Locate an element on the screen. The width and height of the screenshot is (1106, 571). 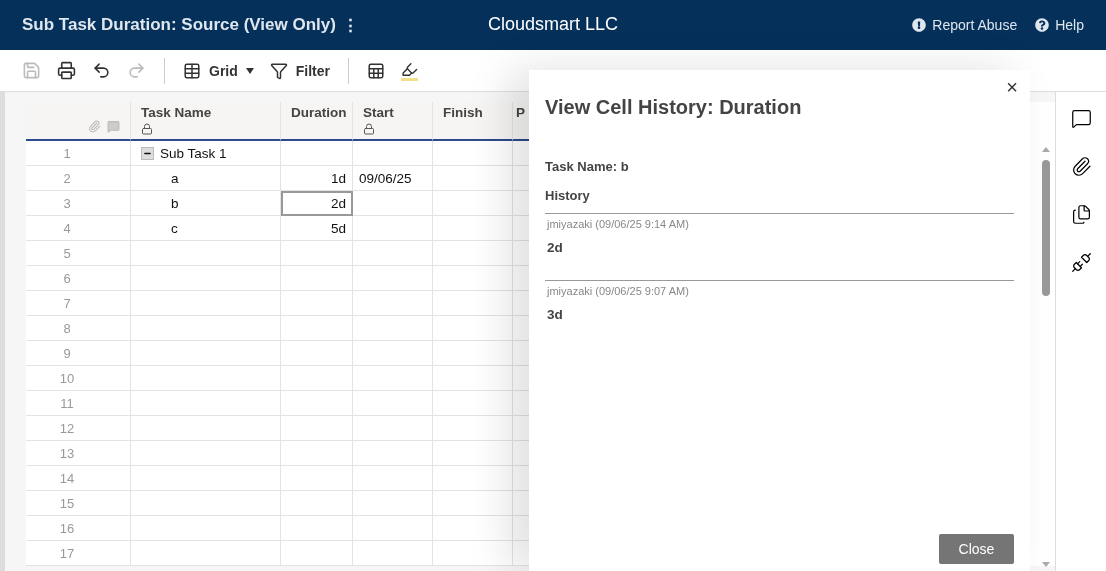
row-number: 2 is located at coordinates (78, 178).